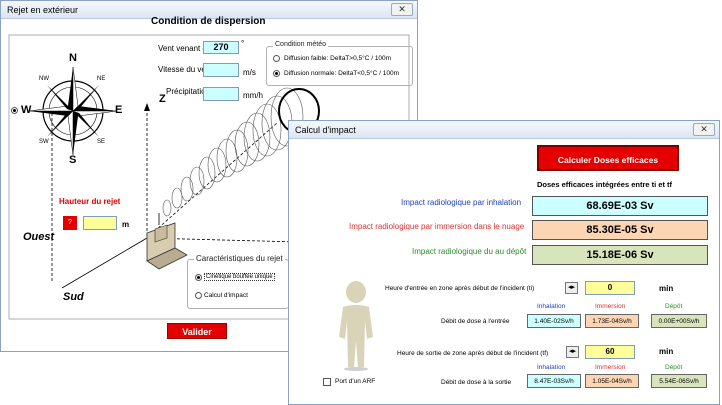 The height and width of the screenshot is (405, 722). I want to click on release-group-title: Caractéristiques du rejet, so click(239, 258).